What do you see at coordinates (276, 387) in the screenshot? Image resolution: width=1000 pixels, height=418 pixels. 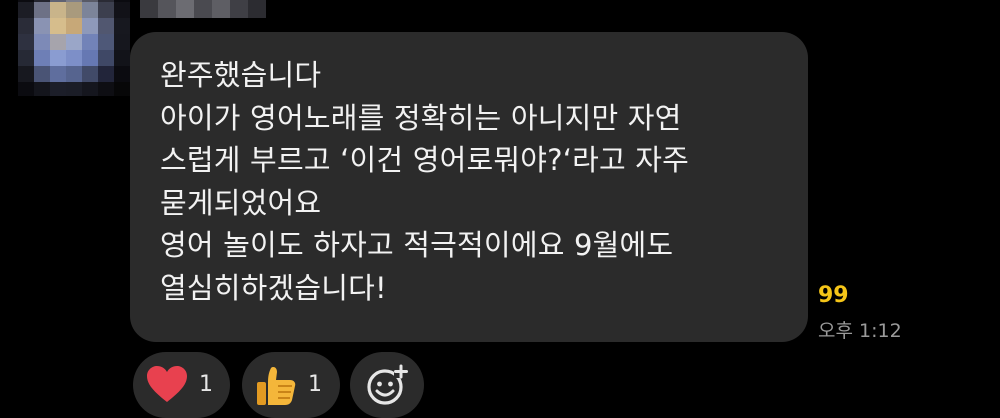 I see `thumbs-up-icon` at bounding box center [276, 387].